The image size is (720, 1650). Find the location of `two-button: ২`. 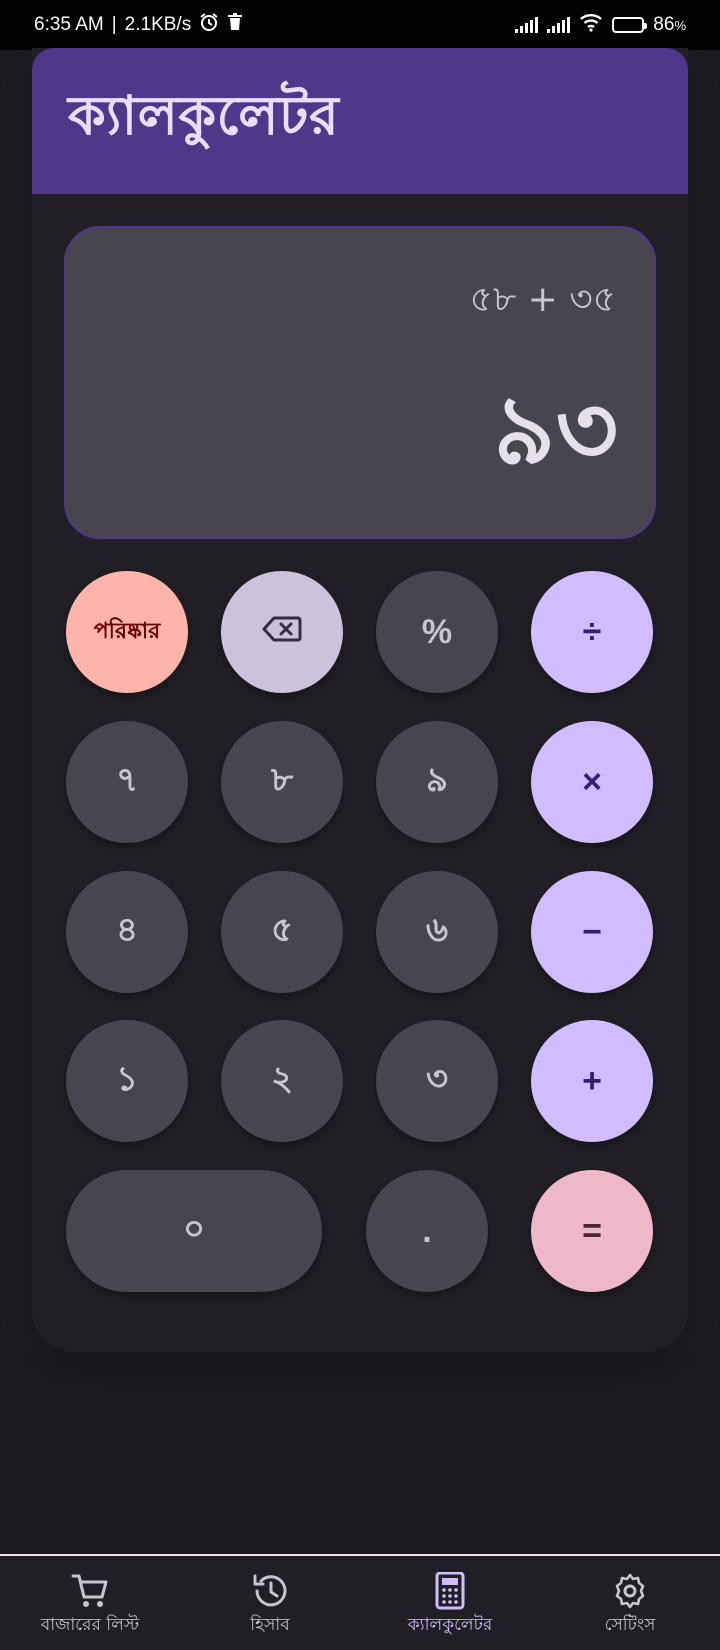

two-button: ২ is located at coordinates (282, 1081).